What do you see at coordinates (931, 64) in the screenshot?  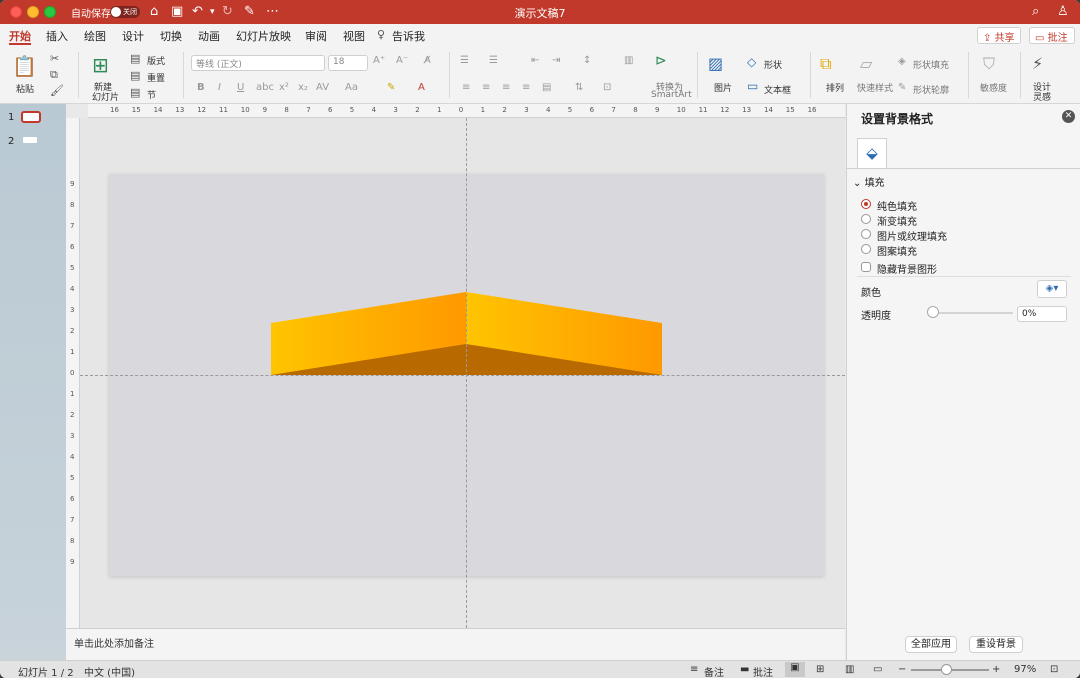 I see `shape-fill-button: 形状填充` at bounding box center [931, 64].